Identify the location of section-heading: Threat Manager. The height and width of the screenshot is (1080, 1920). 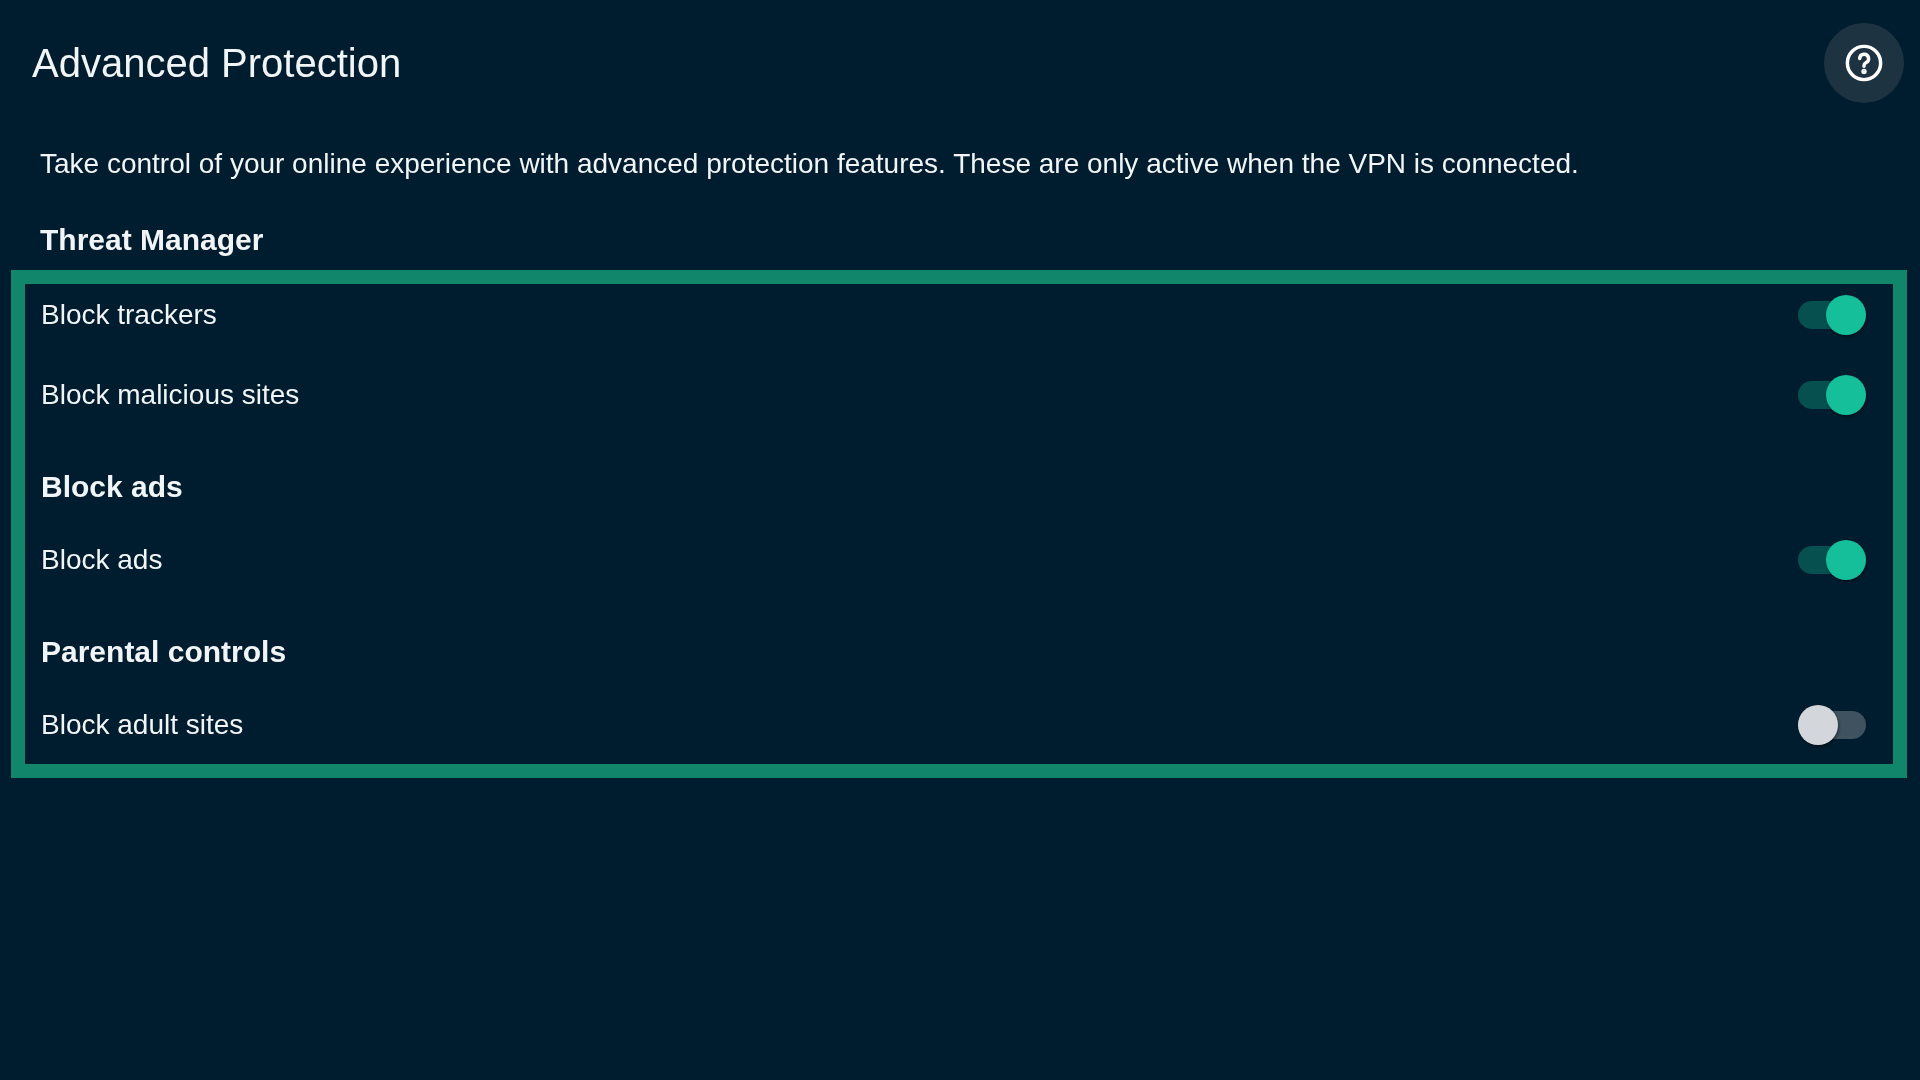
(152, 240).